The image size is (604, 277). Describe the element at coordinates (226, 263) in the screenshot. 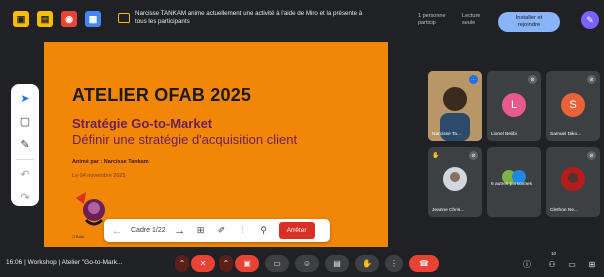

I see `camera-options-chevron-icon: ⌃` at that location.